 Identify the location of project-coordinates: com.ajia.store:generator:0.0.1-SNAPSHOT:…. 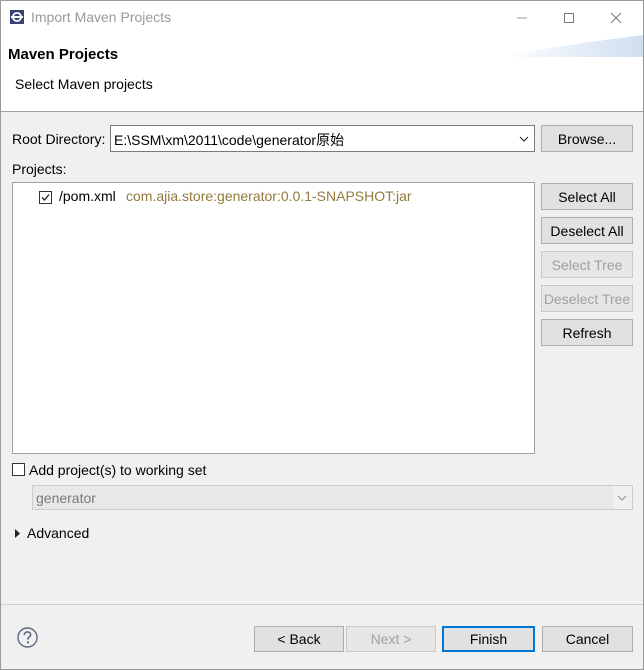
(269, 196).